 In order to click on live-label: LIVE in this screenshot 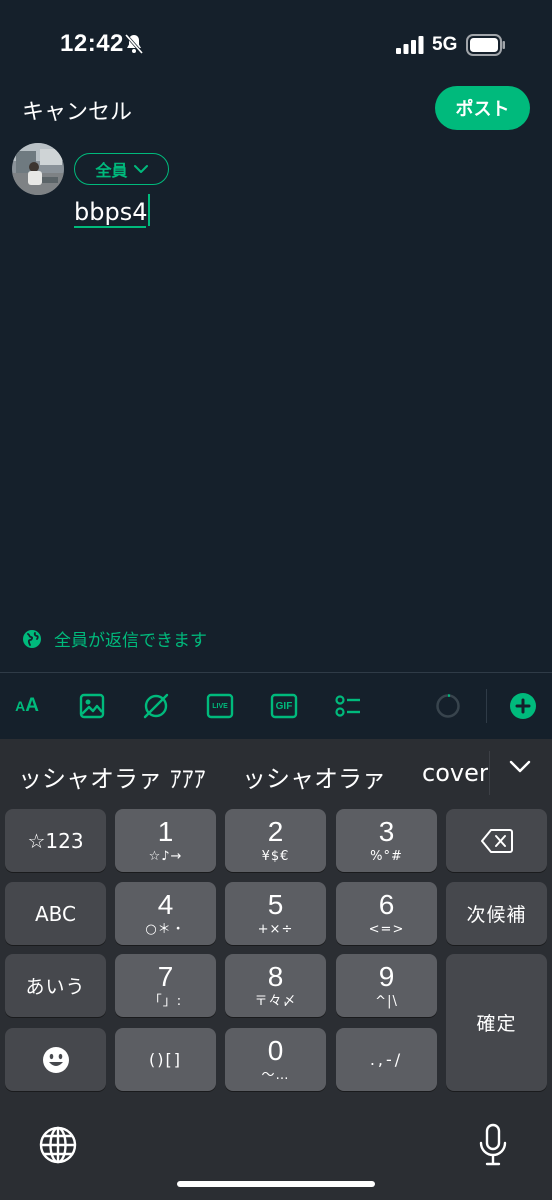, I will do `click(220, 706)`.